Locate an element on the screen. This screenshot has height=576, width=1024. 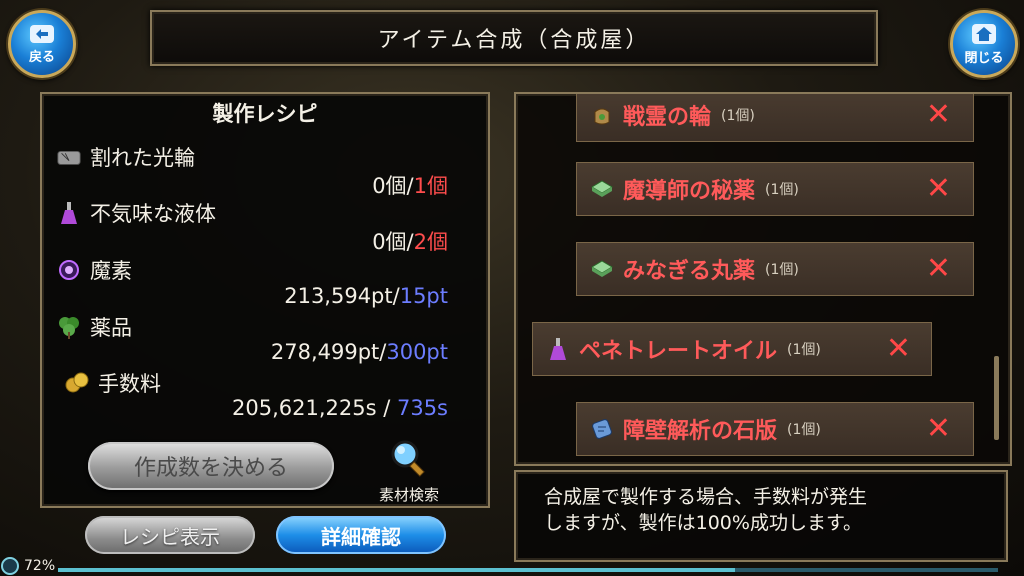
material-search-button: 素材検索 is located at coordinates (409, 471).